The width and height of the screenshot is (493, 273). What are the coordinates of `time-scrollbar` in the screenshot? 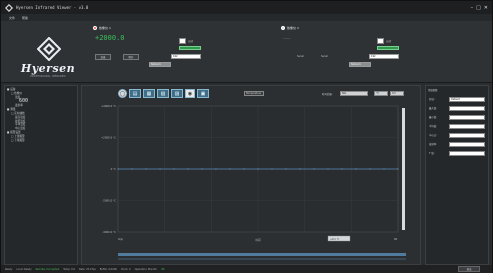 It's located at (262, 255).